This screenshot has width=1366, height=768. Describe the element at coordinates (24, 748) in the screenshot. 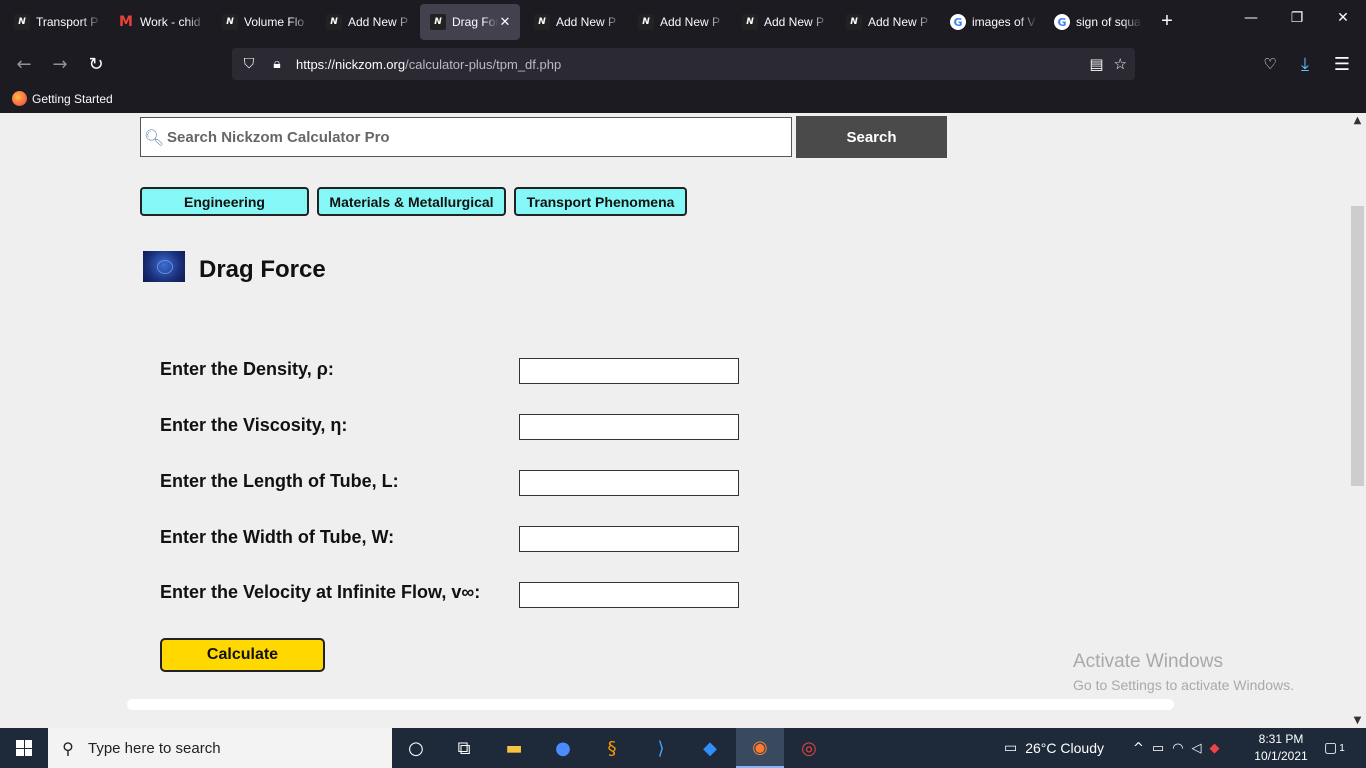

I see `start-button` at that location.